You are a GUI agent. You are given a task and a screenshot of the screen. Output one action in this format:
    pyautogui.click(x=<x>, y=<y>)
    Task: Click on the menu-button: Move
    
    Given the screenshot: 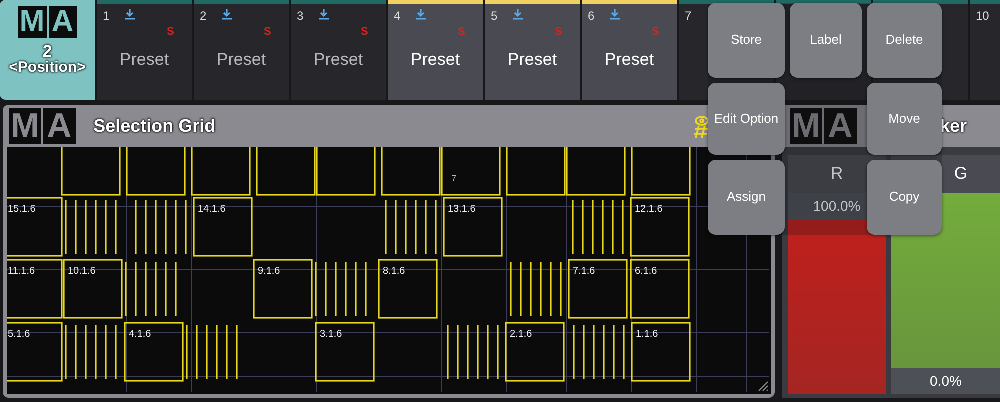 What is the action you would take?
    pyautogui.click(x=904, y=119)
    